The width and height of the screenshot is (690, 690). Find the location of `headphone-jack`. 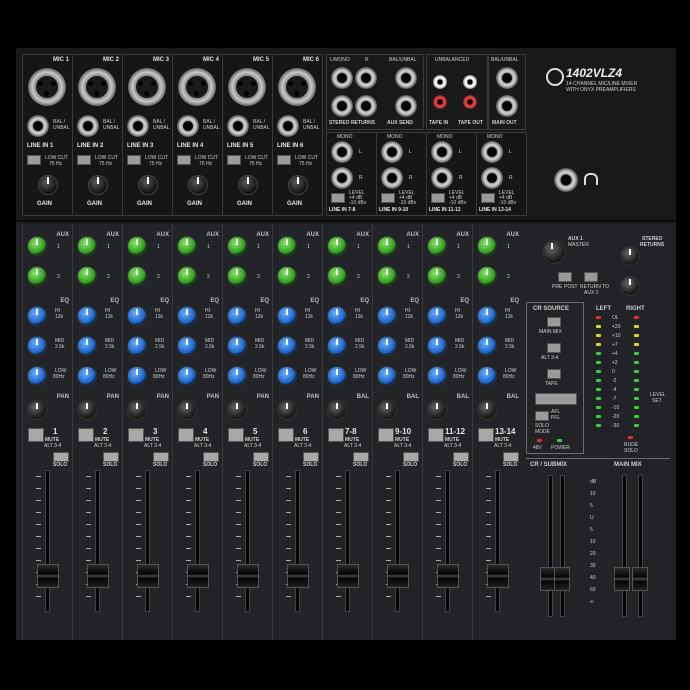

headphone-jack is located at coordinates (566, 180).